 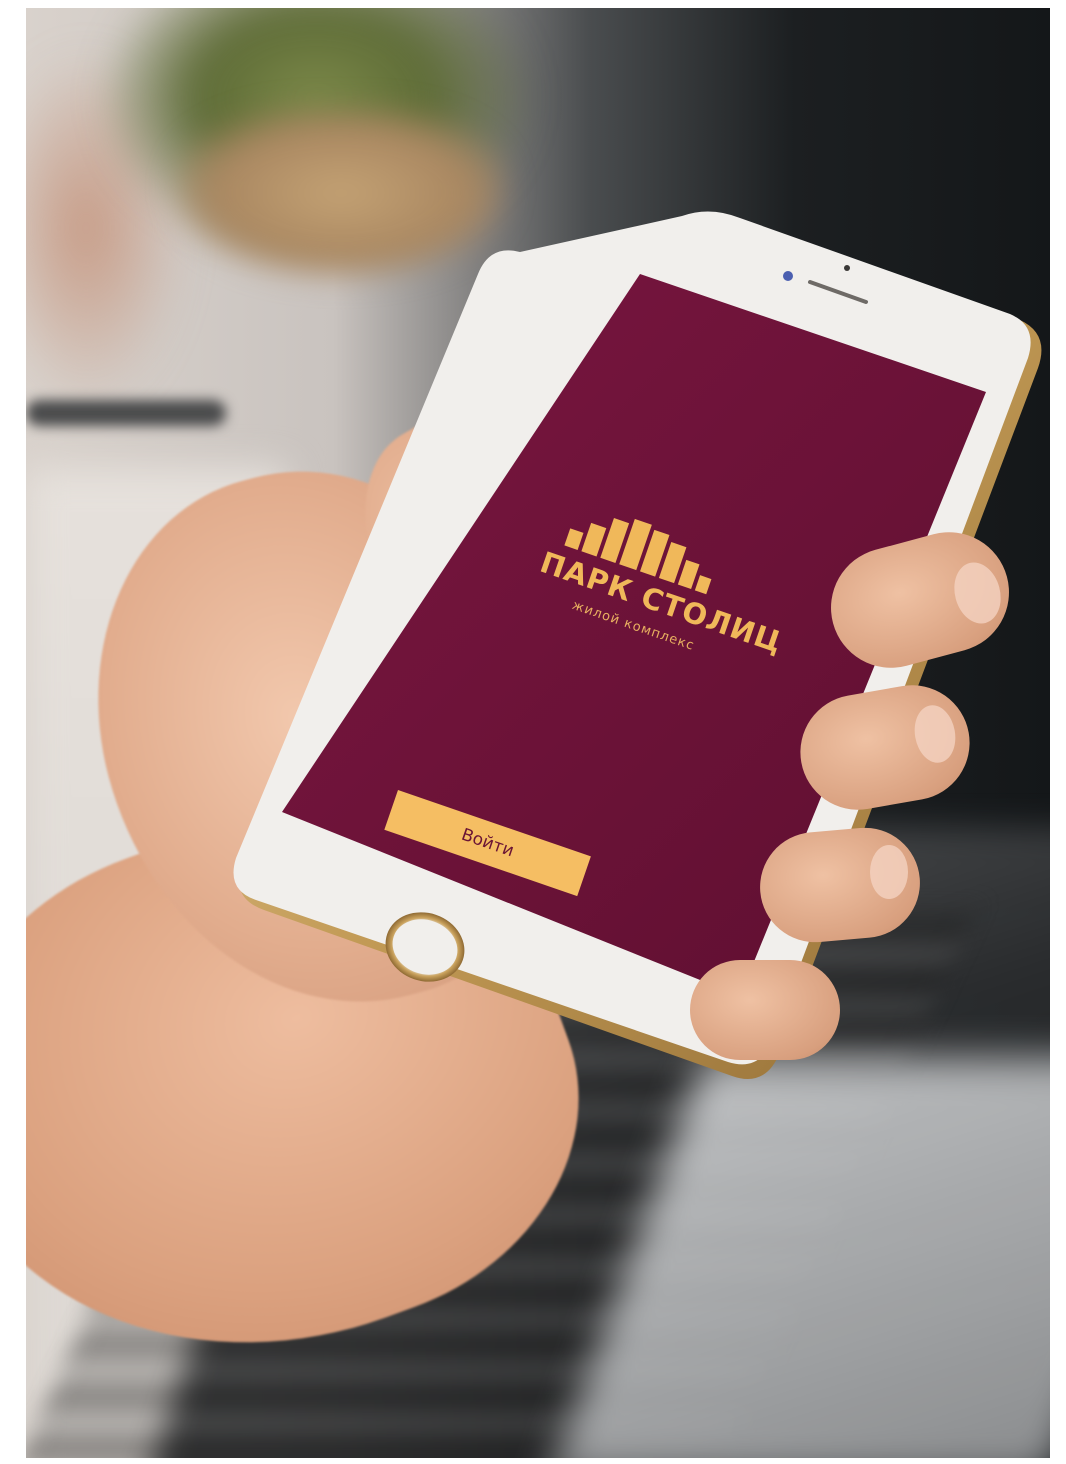 I want to click on little-finger, so click(x=765, y=1010).